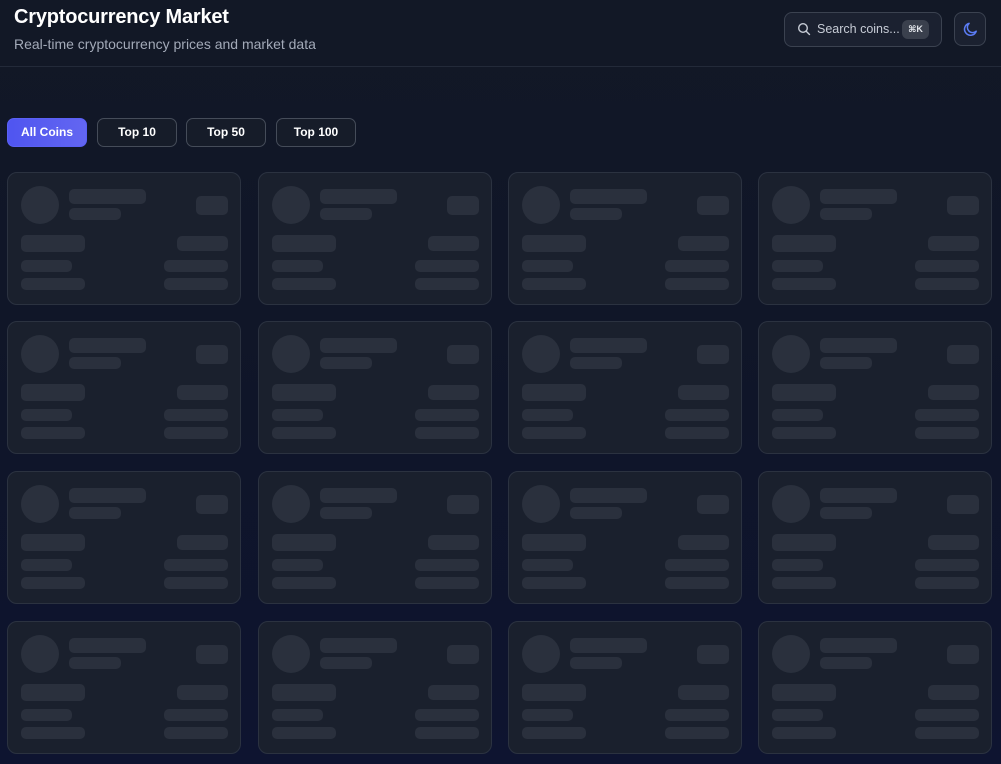  Describe the element at coordinates (121, 17) in the screenshot. I see `page-title: Cryptocurrency Market` at that location.